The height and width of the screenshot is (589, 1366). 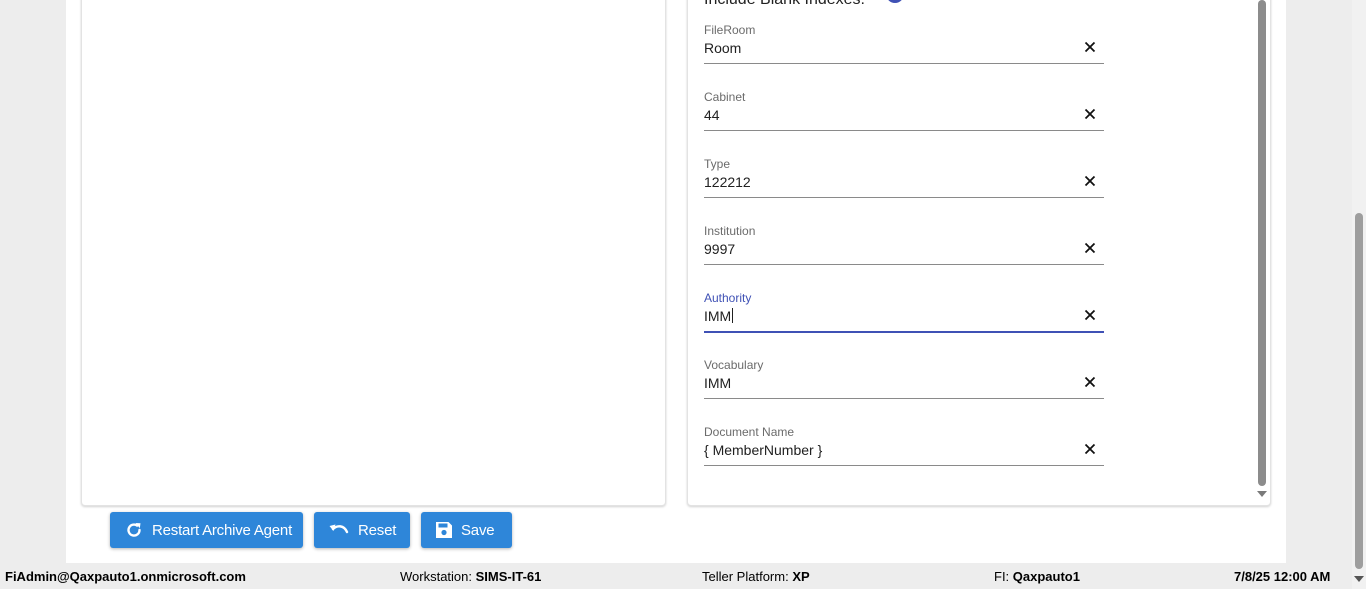 I want to click on reset-button: Reset, so click(x=362, y=530).